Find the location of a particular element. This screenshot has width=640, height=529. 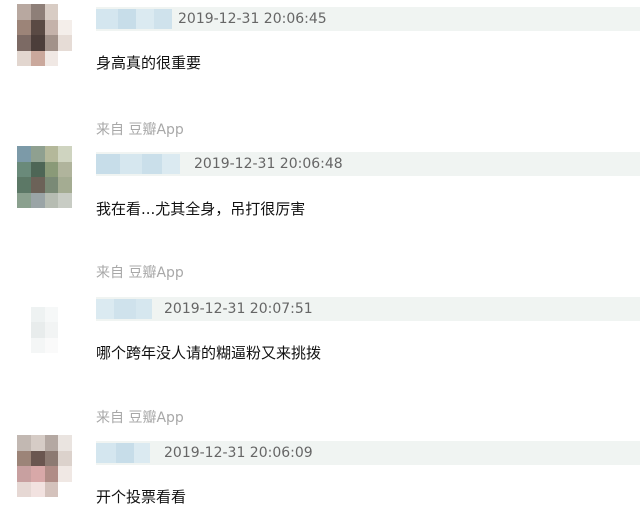

comment-text: 身高真的很重要 is located at coordinates (149, 63).